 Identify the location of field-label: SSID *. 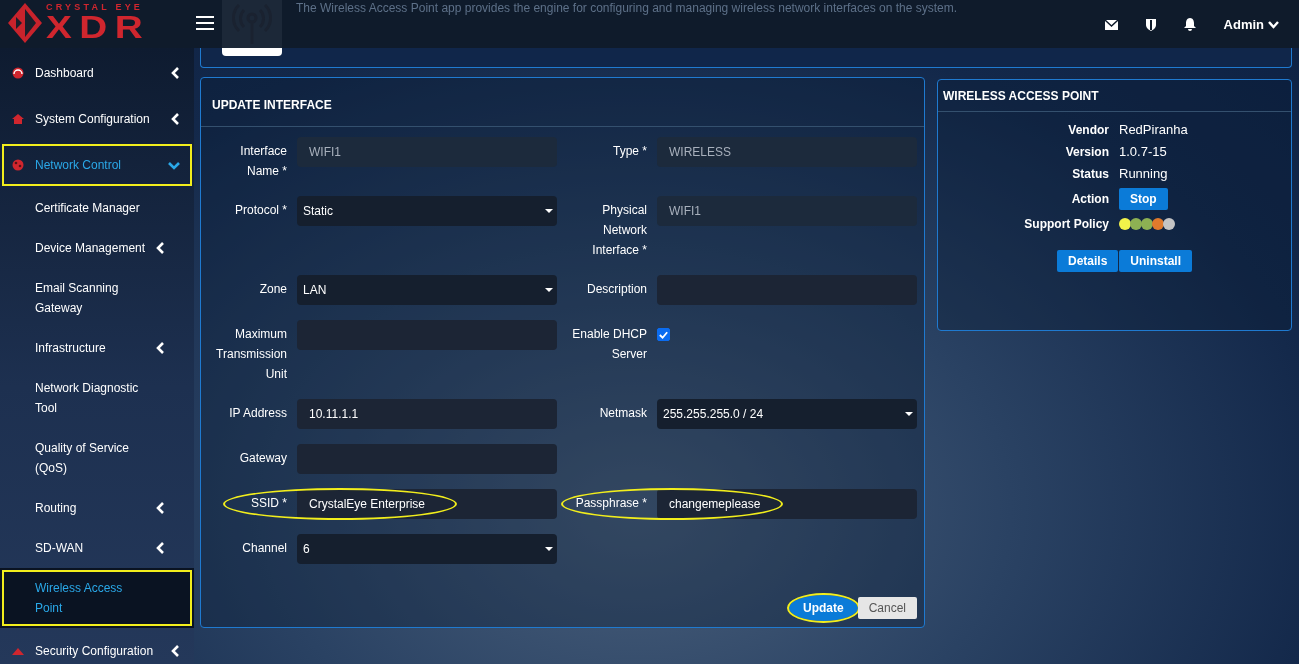
(268, 503).